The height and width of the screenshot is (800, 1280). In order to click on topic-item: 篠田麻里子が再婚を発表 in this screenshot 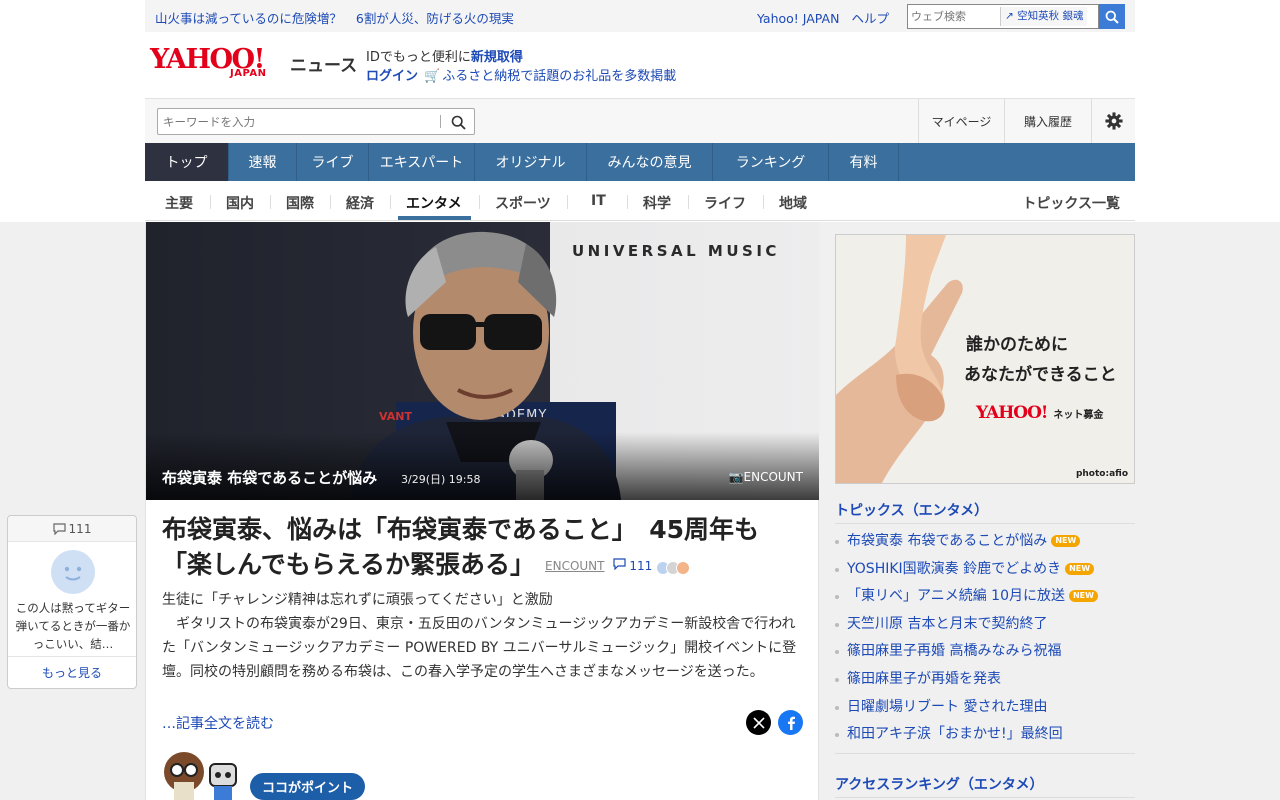, I will do `click(985, 680)`.